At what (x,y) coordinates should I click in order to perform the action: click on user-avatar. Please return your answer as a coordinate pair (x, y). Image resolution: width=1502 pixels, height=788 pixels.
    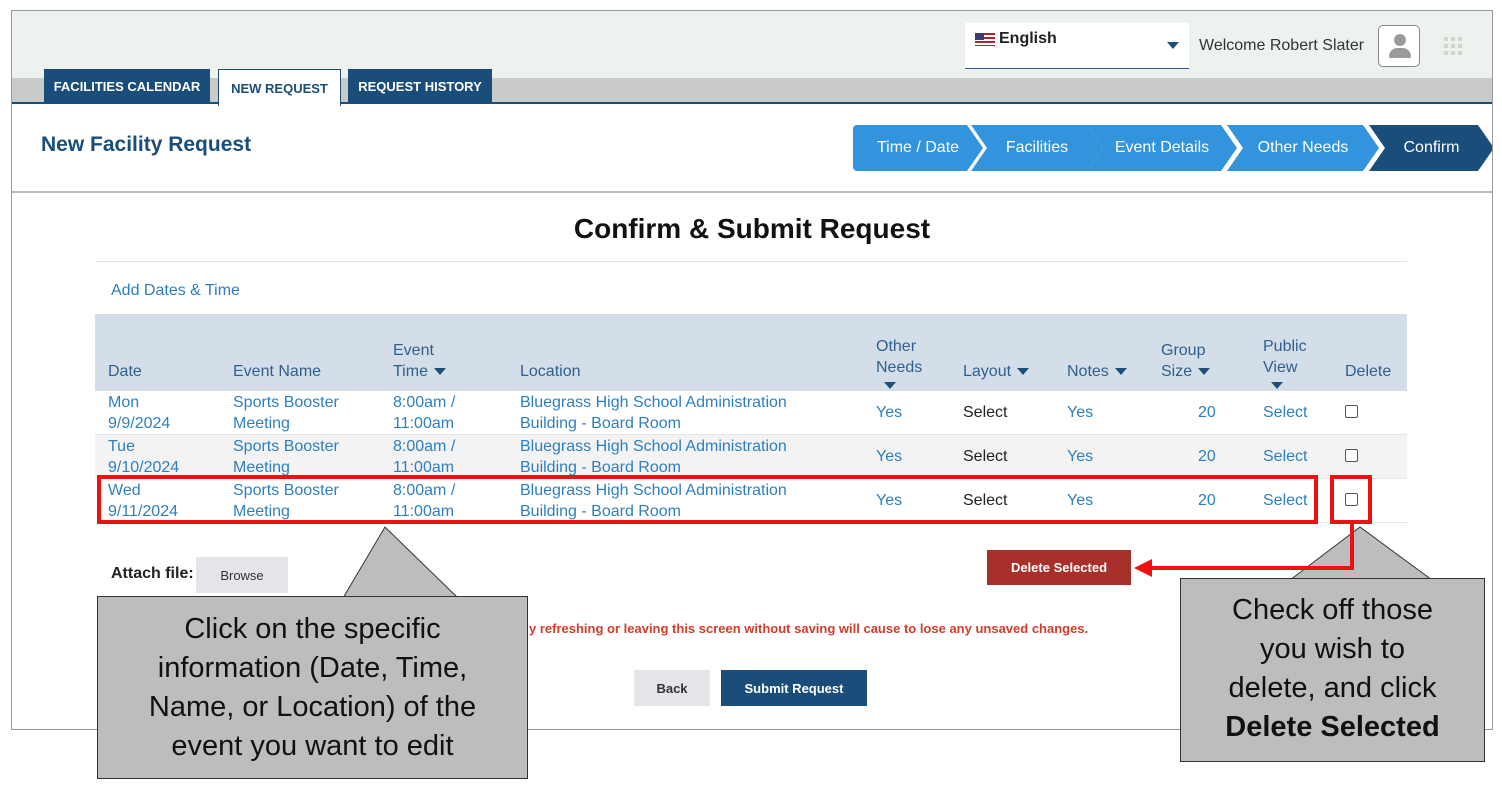
    Looking at the image, I should click on (1399, 46).